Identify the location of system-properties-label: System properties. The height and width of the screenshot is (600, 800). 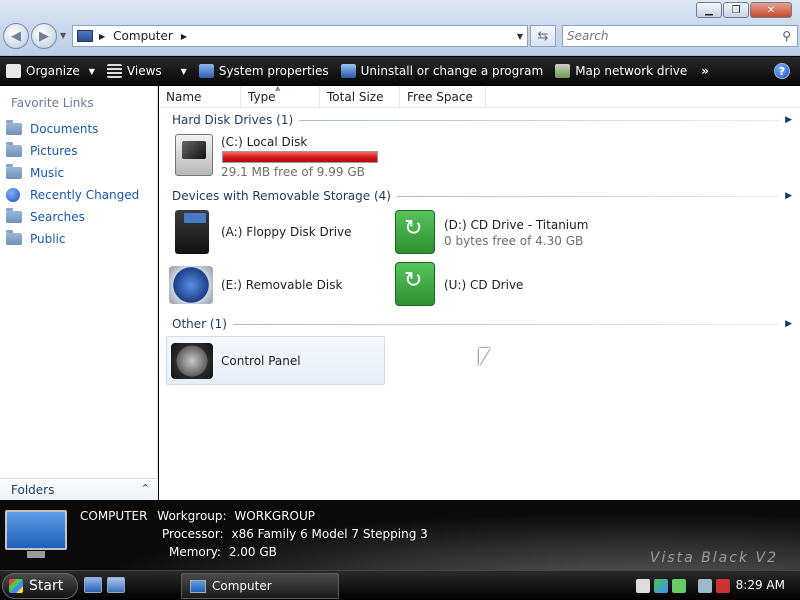
(273, 71).